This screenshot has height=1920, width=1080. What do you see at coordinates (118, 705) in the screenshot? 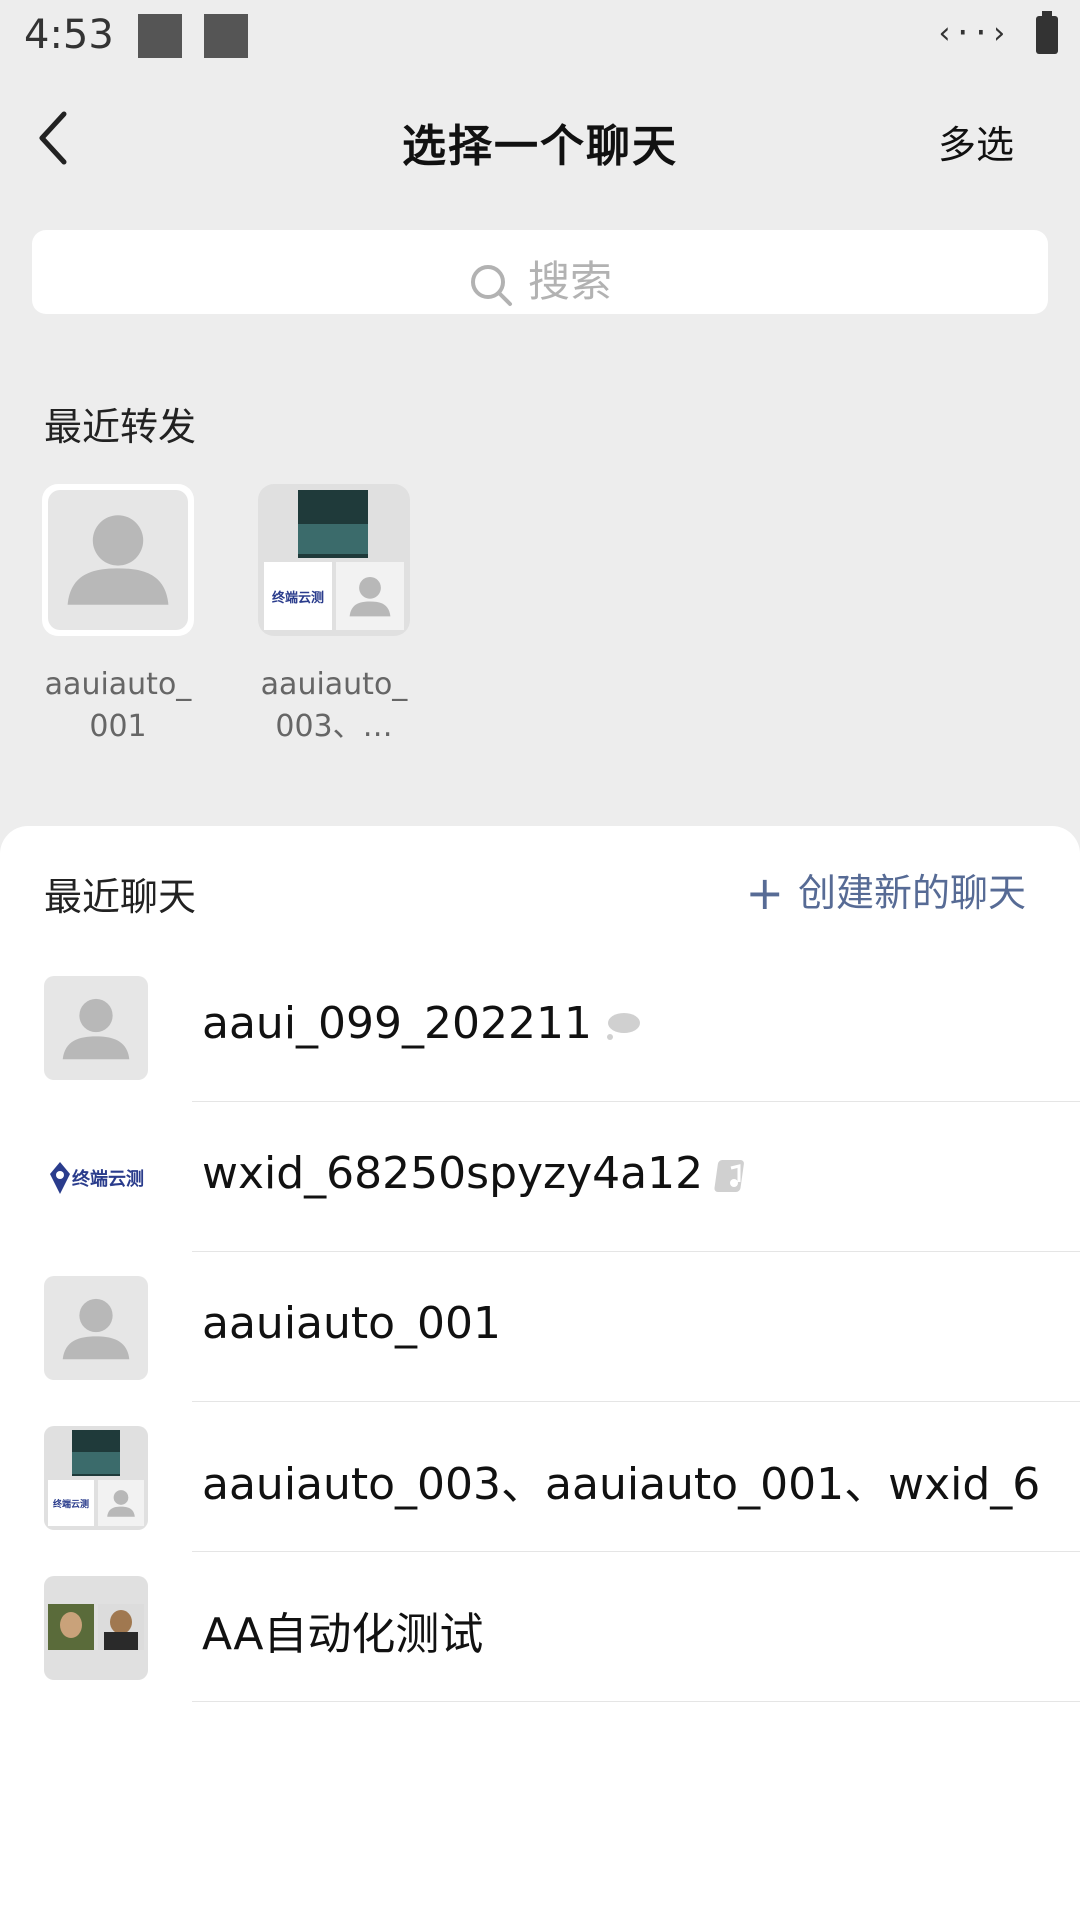
I see `recent-forward-name: aauiauto_001` at bounding box center [118, 705].